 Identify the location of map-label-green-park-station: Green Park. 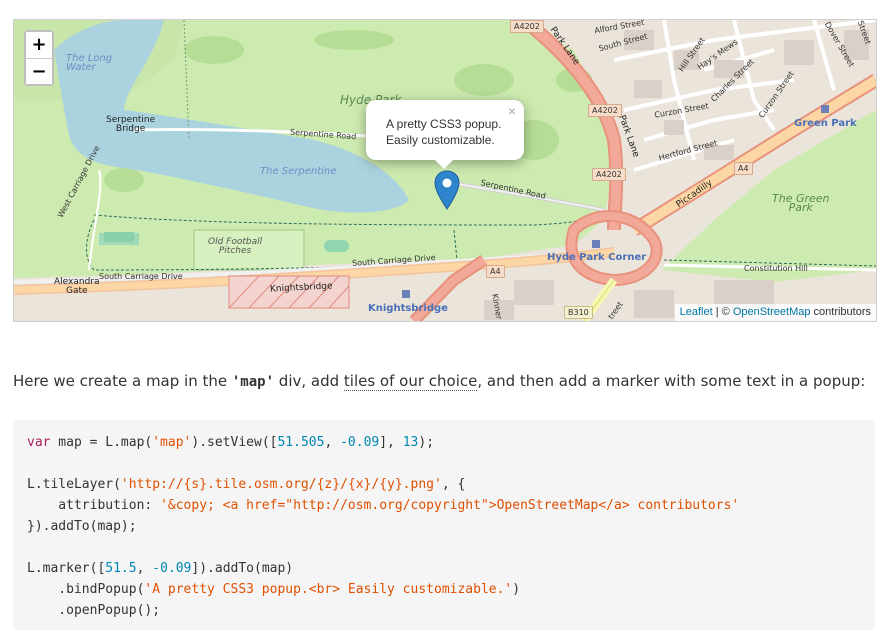
(825, 123).